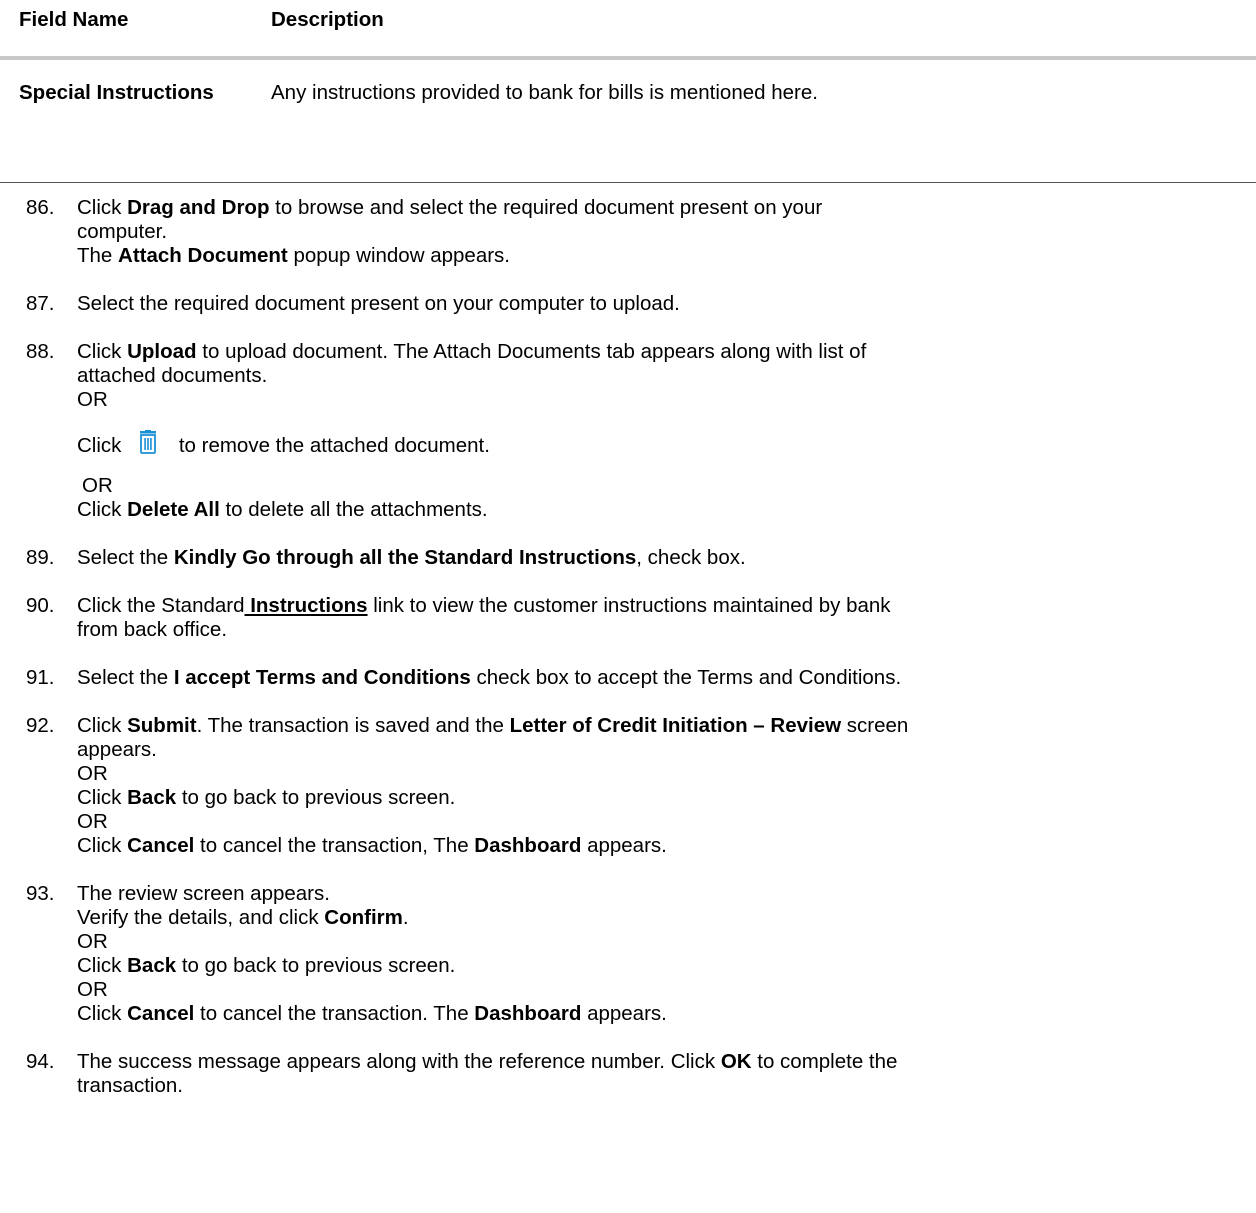  What do you see at coordinates (40, 351) in the screenshot?
I see `step-number: 88.` at bounding box center [40, 351].